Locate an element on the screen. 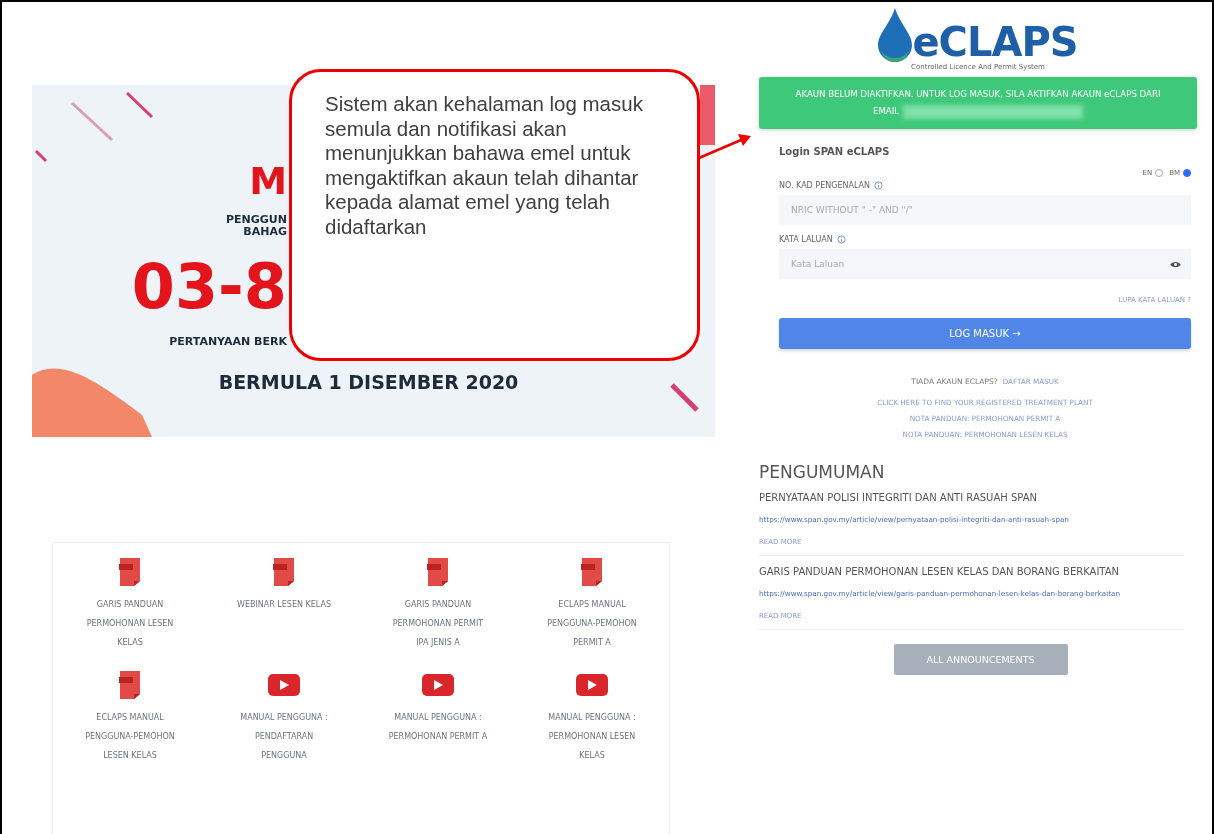 The height and width of the screenshot is (834, 1214). callout-text: Sistem akan kehalaman log masuk semula dan notifikasi akan menunjukkan bahawa emel untuk mengaktifkan akaun telah dihantar kepada alamat emel yang telah didaftarkan is located at coordinates (484, 165).